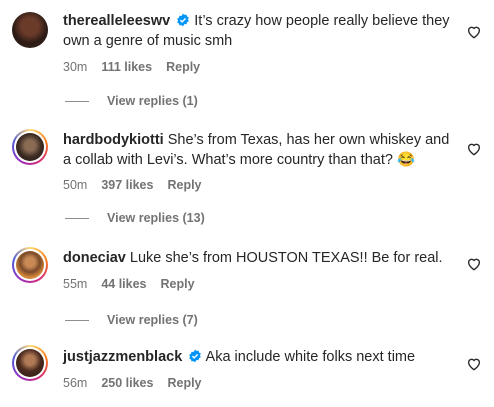 The image size is (494, 407). Describe the element at coordinates (156, 218) in the screenshot. I see `view-replies-label: View replies (13)` at that location.